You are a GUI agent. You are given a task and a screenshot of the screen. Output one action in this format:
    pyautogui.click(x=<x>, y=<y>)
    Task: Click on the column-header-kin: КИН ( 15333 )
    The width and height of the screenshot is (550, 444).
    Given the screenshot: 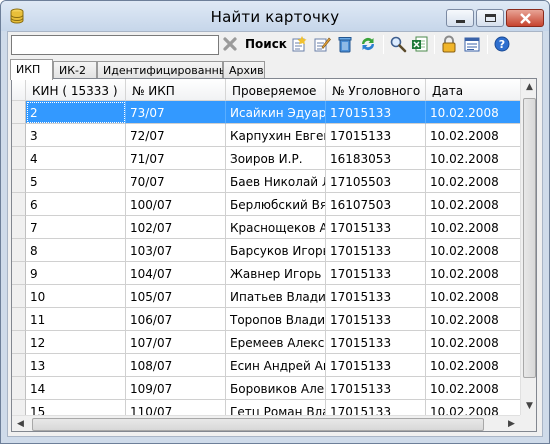 What is the action you would take?
    pyautogui.click(x=76, y=90)
    